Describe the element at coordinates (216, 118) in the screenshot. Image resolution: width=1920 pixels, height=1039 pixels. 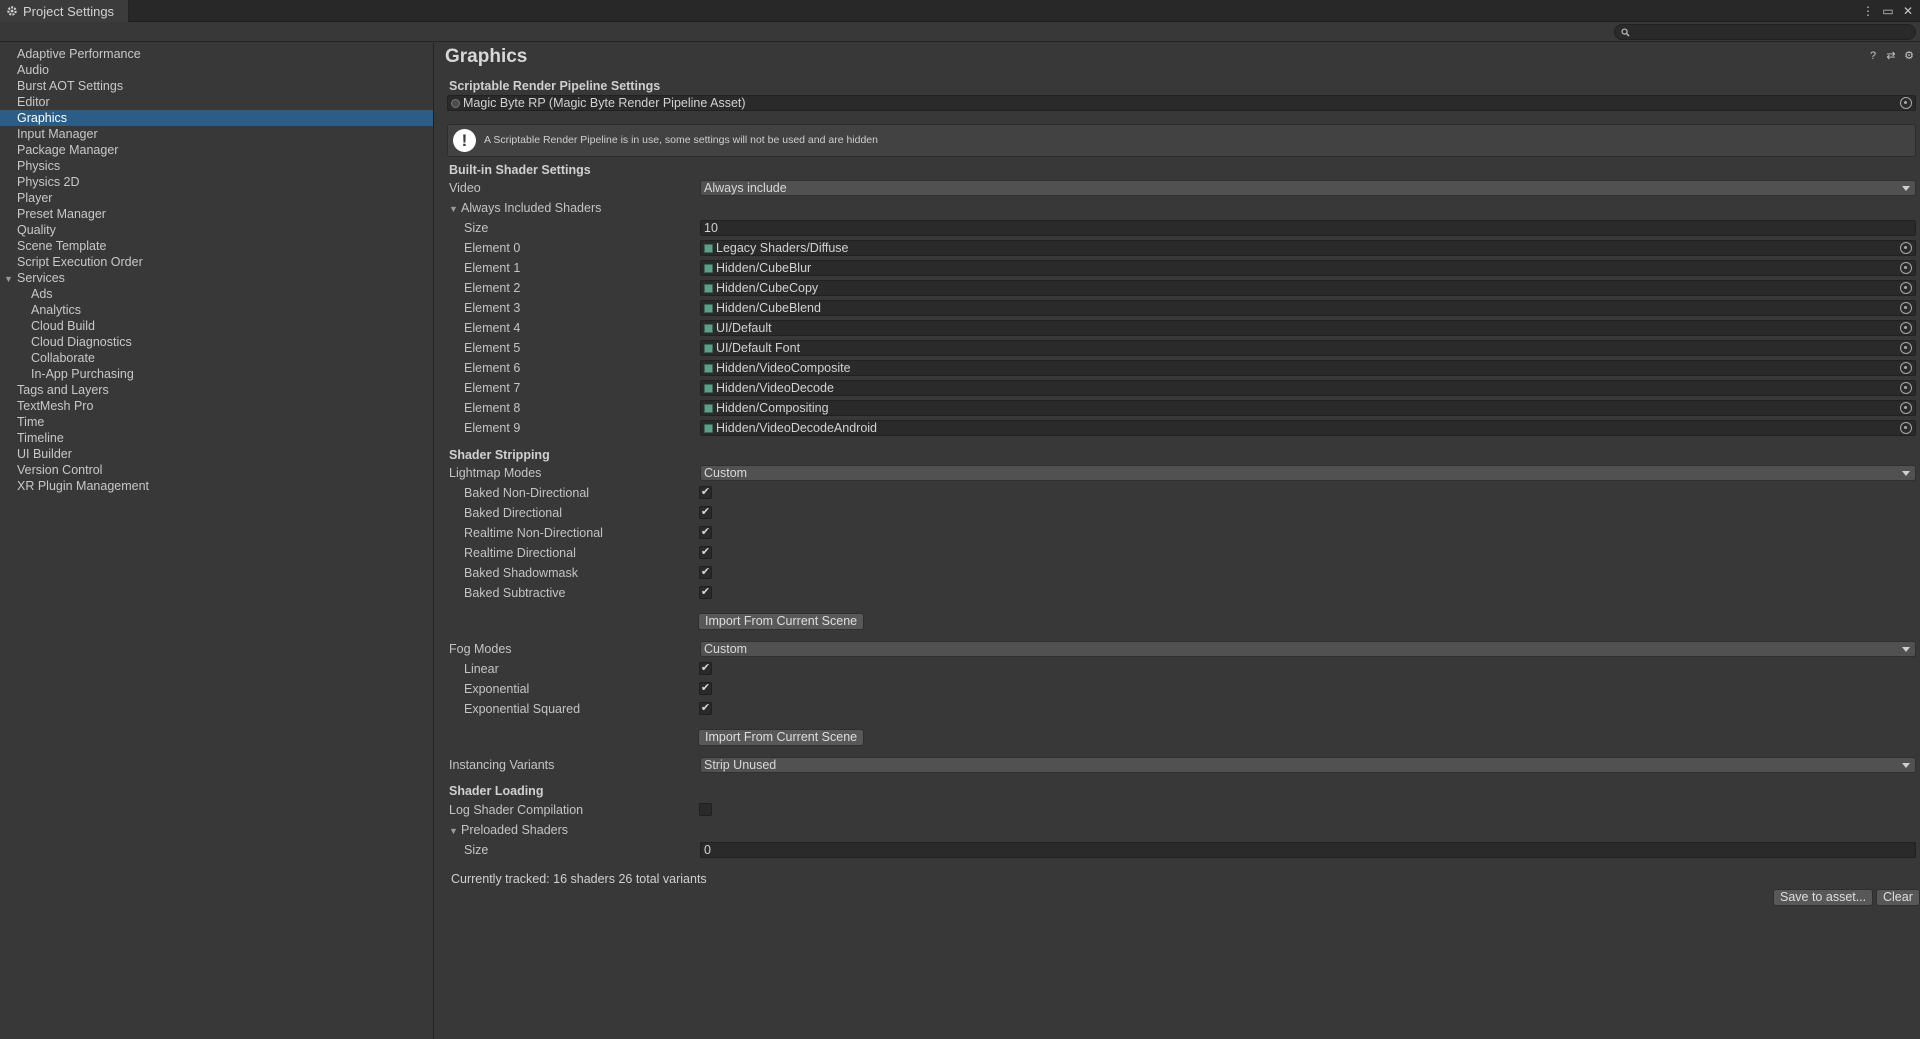
I see `sidebar-item-graphics: Graphics` at that location.